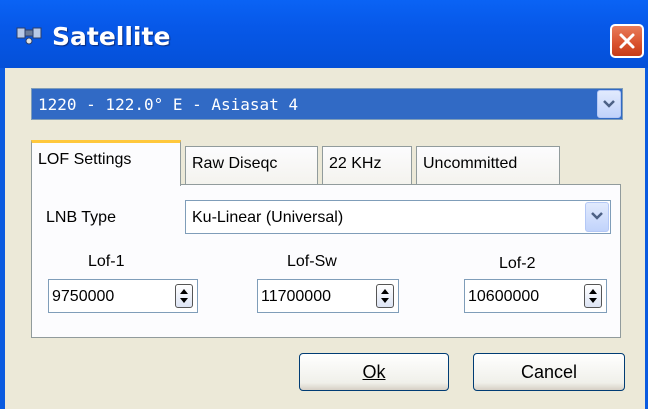 The height and width of the screenshot is (409, 648). What do you see at coordinates (355, 163) in the screenshot?
I see `tab-label: 22 KHz` at bounding box center [355, 163].